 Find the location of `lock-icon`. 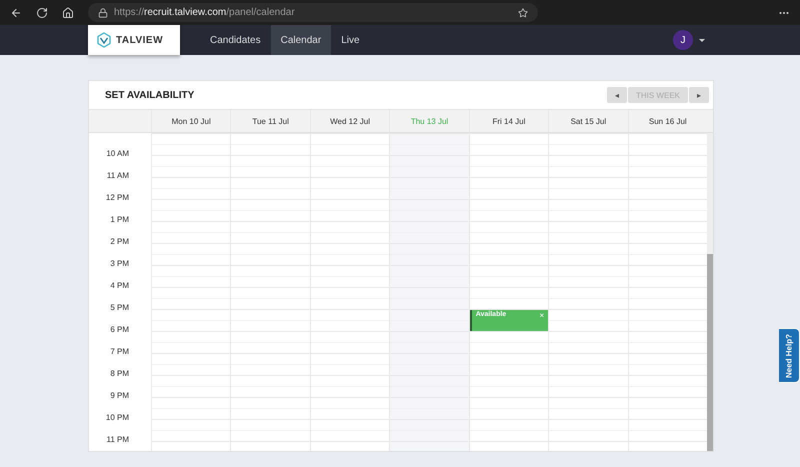

lock-icon is located at coordinates (103, 13).